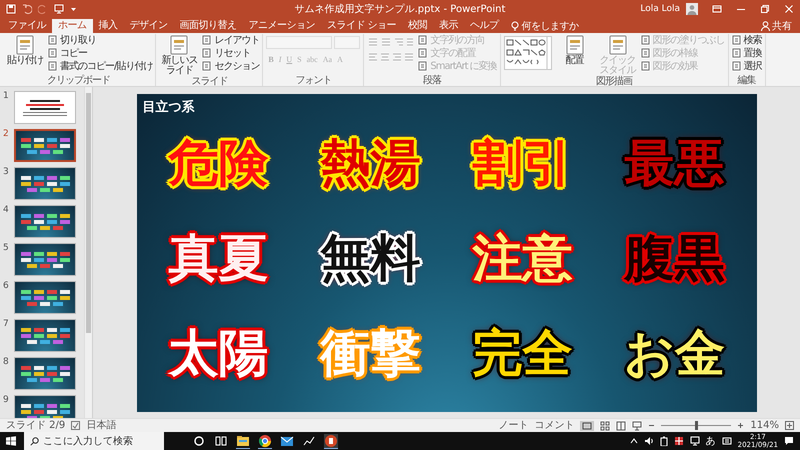  What do you see at coordinates (208, 26) in the screenshot?
I see `ribbon-tab: 画面切り替え` at bounding box center [208, 26].